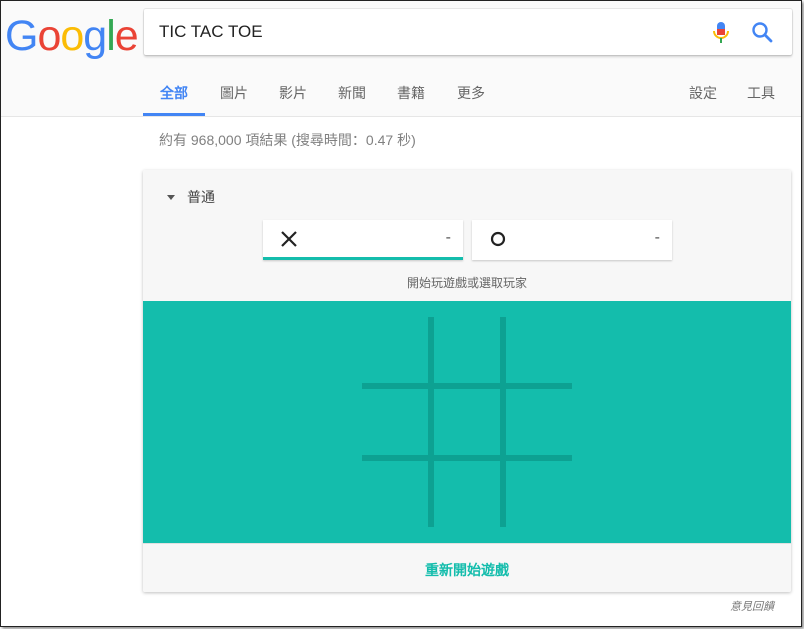  I want to click on tab-settings: 設定, so click(703, 93).